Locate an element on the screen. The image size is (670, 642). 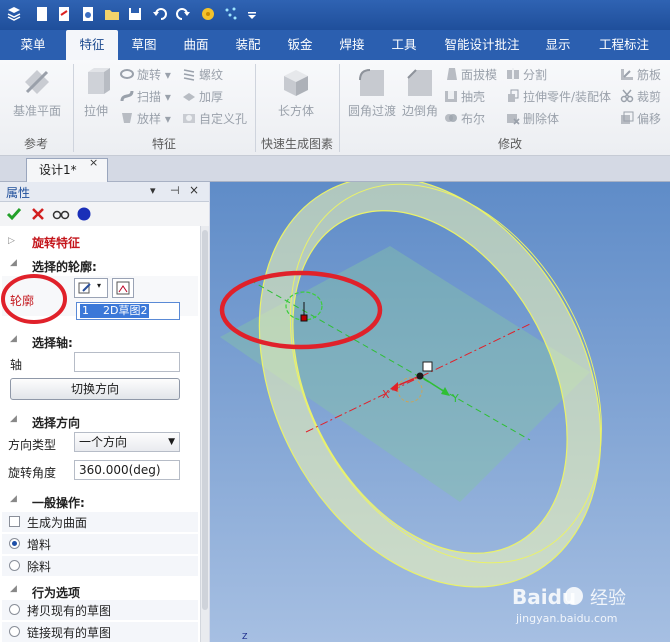
axis-field is located at coordinates (127, 362).